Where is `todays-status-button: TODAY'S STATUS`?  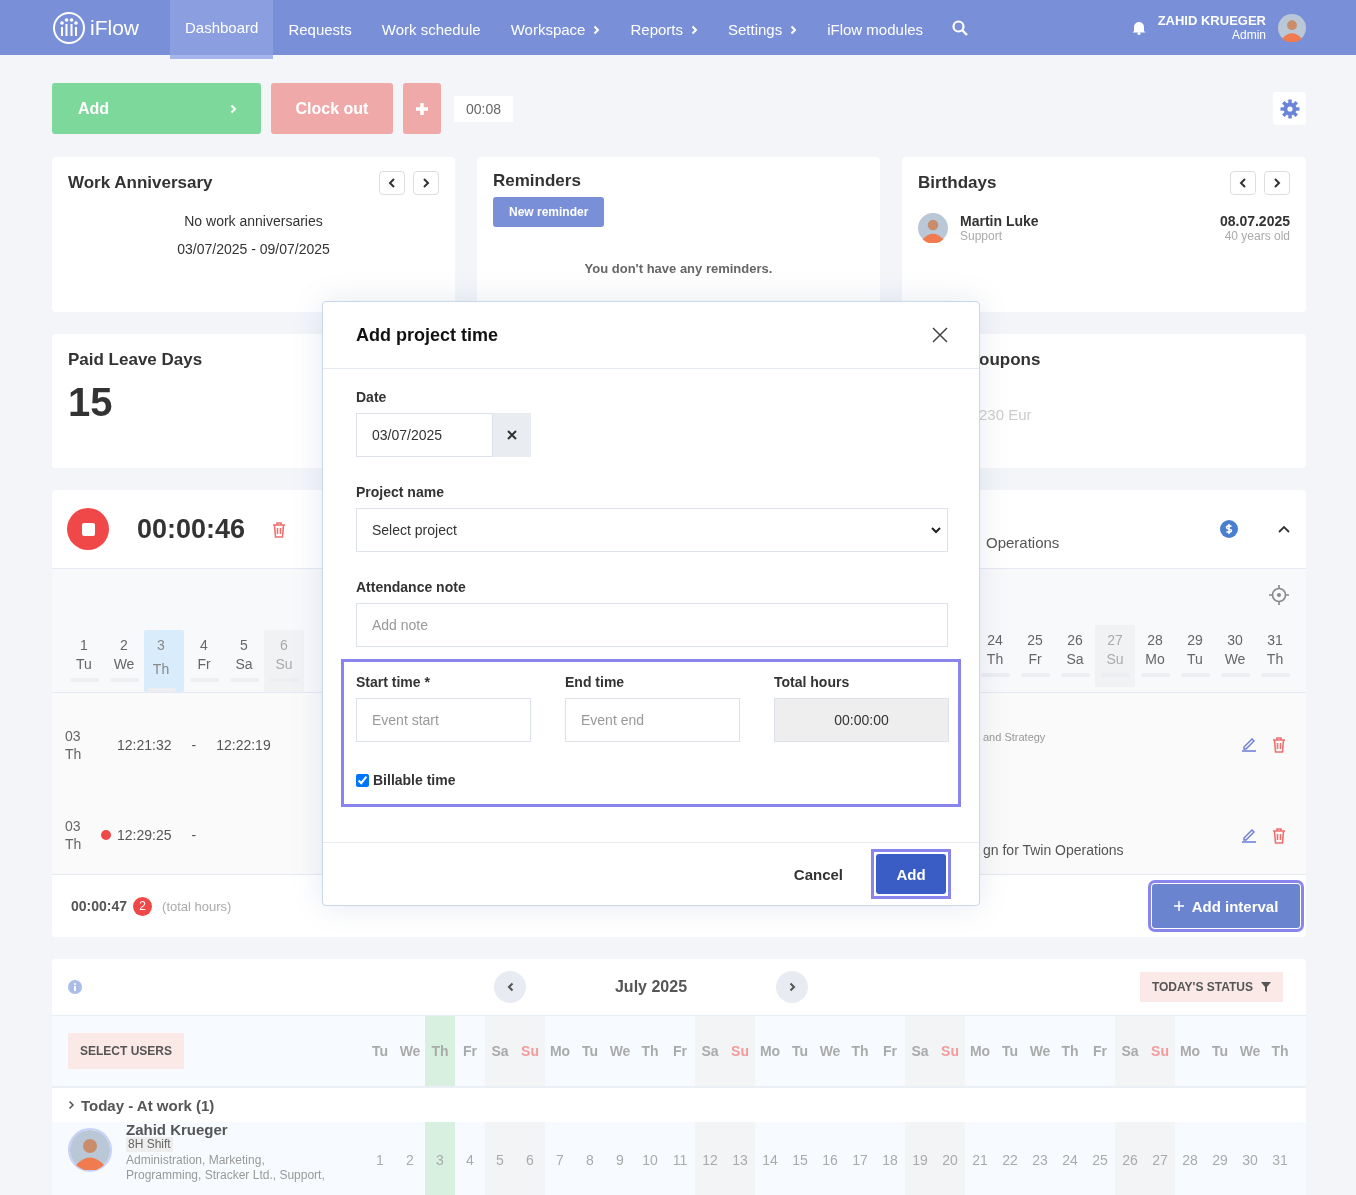
todays-status-button: TODAY'S STATUS is located at coordinates (1211, 987).